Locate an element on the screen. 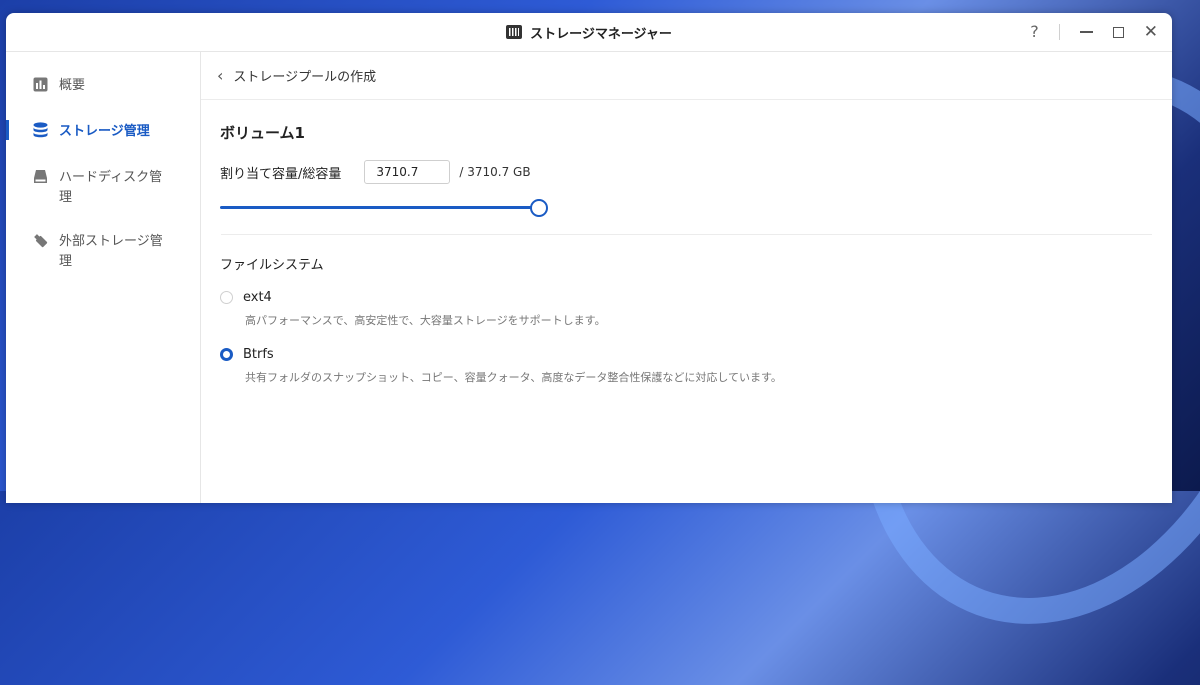 The width and height of the screenshot is (1200, 685). radio-button-ext4 is located at coordinates (226, 297).